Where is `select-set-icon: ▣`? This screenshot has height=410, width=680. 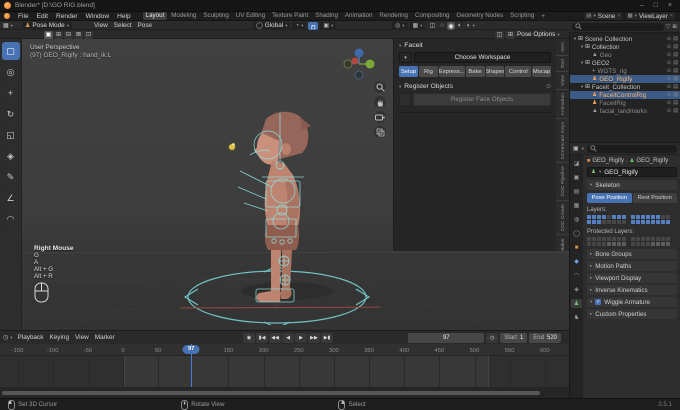
select-set-icon: ▣ is located at coordinates (48, 34).